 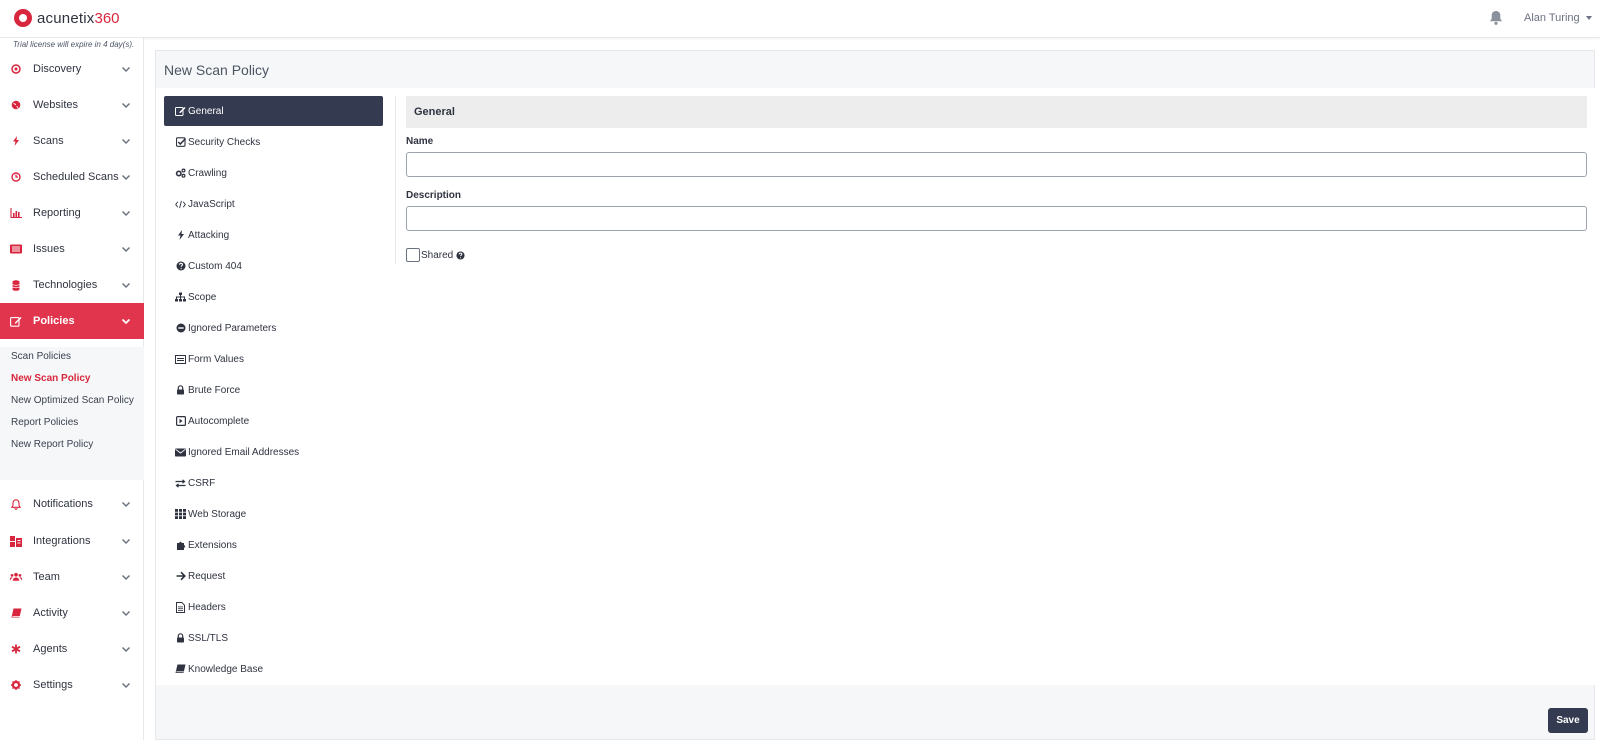 What do you see at coordinates (16, 141) in the screenshot?
I see `bolt-icon` at bounding box center [16, 141].